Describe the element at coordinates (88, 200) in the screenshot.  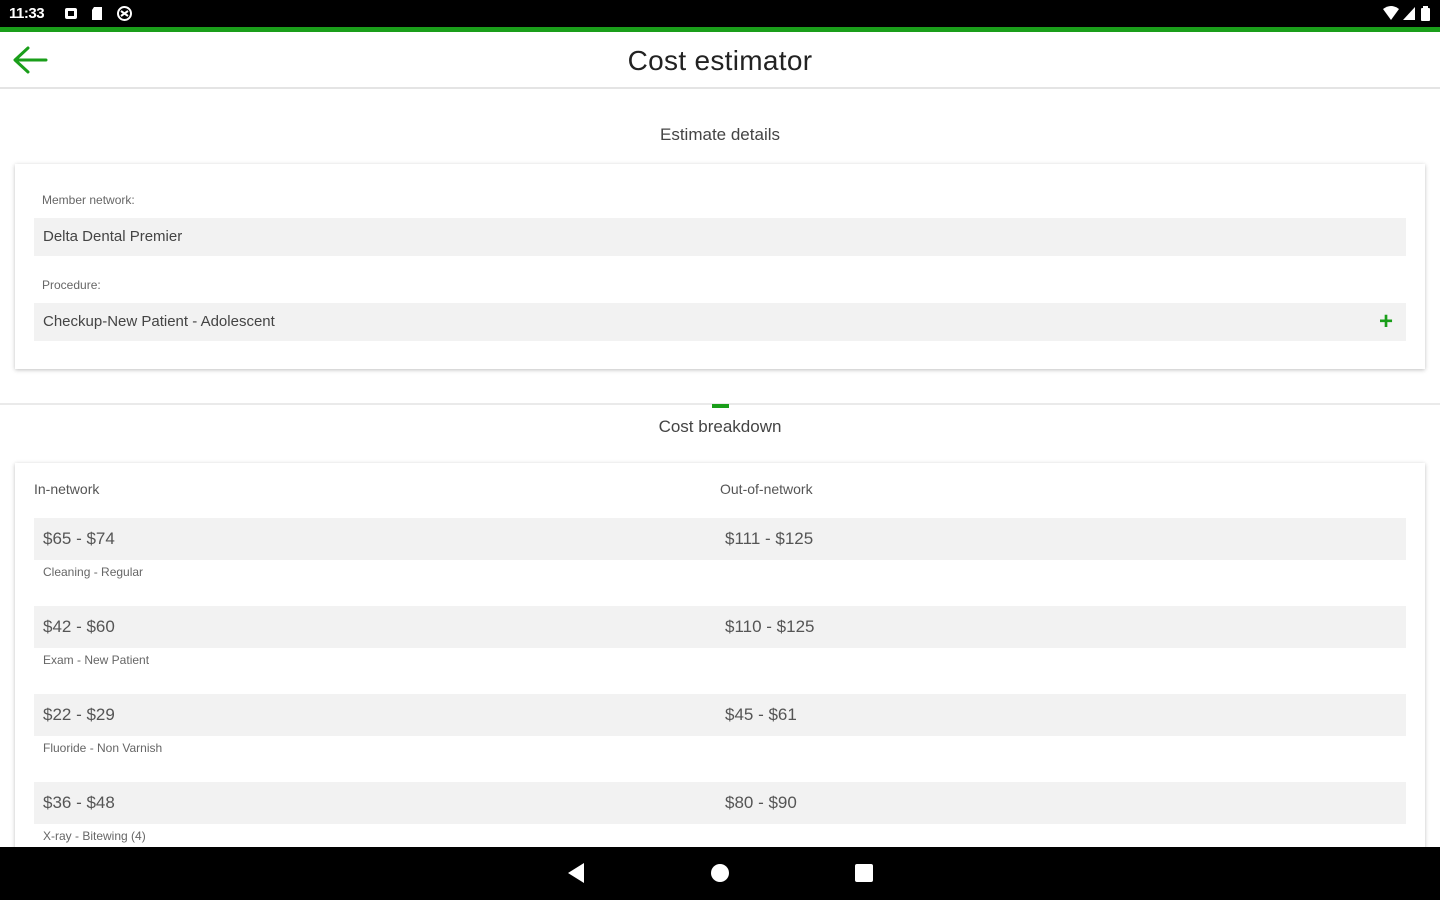
I see `member-network-label: Member network:` at that location.